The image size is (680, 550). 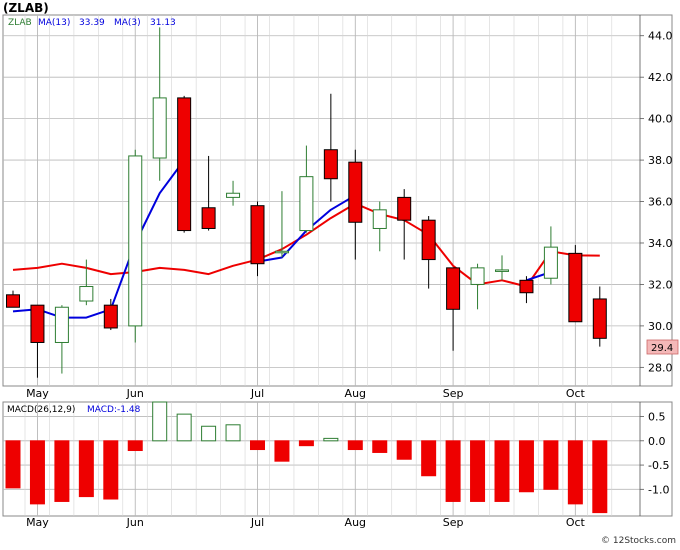 I want to click on price-tick-label: 28.0, so click(x=660, y=367).